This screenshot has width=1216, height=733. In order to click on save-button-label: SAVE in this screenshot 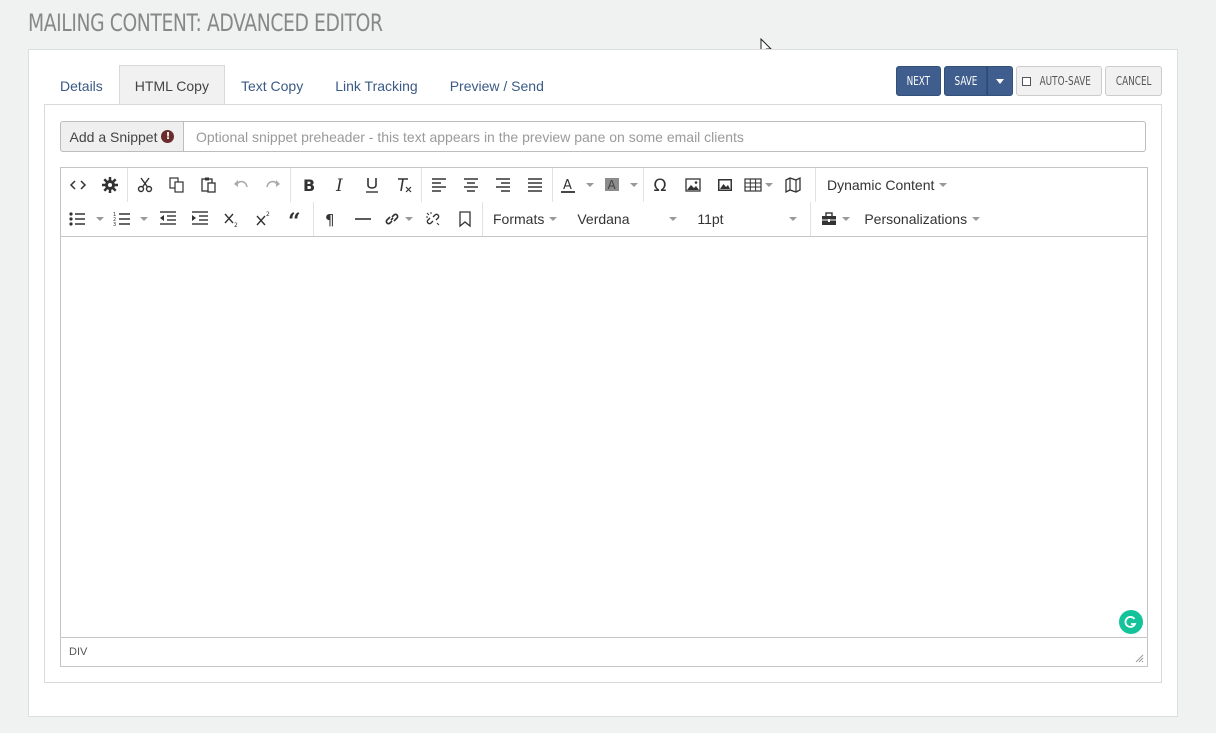, I will do `click(965, 81)`.